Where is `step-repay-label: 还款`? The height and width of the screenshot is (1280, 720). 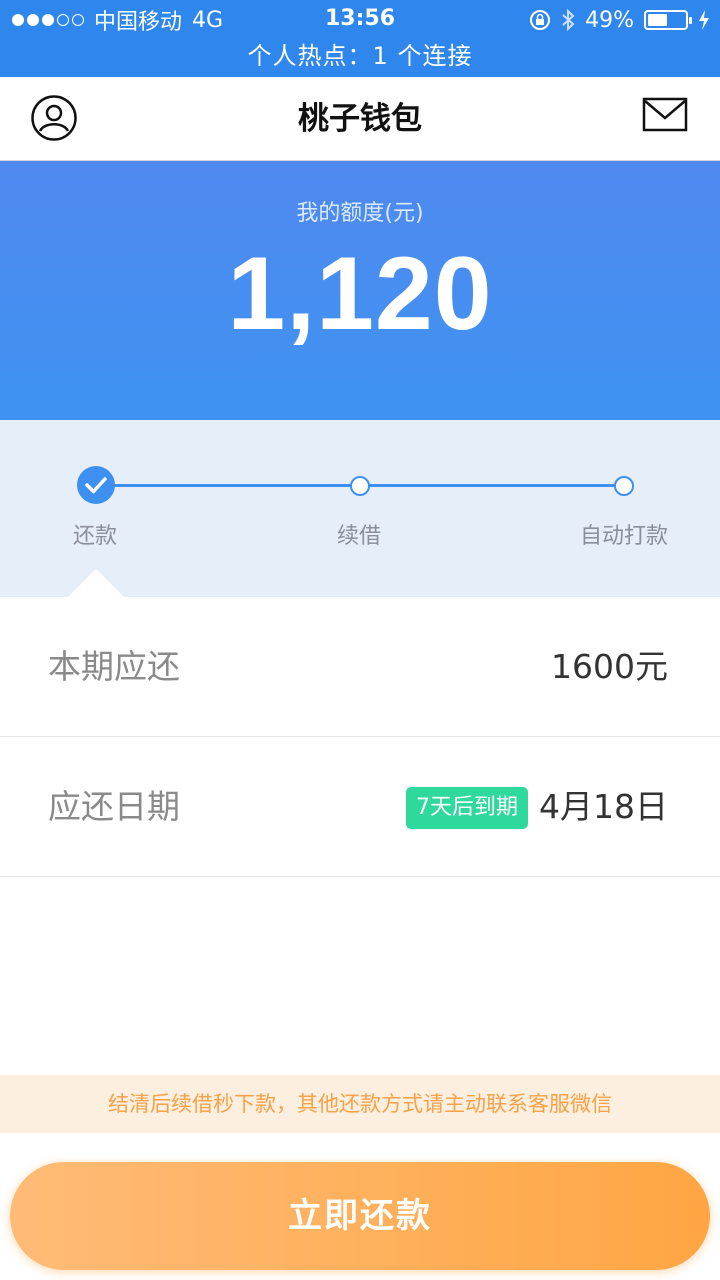
step-repay-label: 还款 is located at coordinates (95, 534).